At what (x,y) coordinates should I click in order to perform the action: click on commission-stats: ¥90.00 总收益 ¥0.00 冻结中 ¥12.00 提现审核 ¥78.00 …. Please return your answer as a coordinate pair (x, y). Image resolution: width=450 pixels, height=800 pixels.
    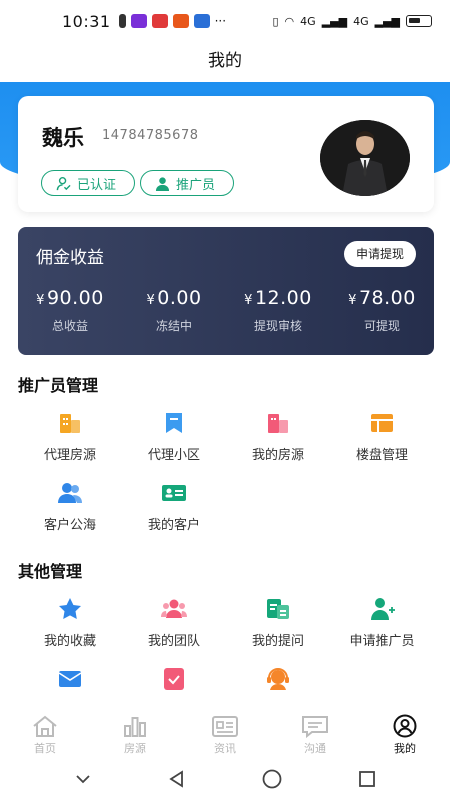
    Looking at the image, I should click on (226, 310).